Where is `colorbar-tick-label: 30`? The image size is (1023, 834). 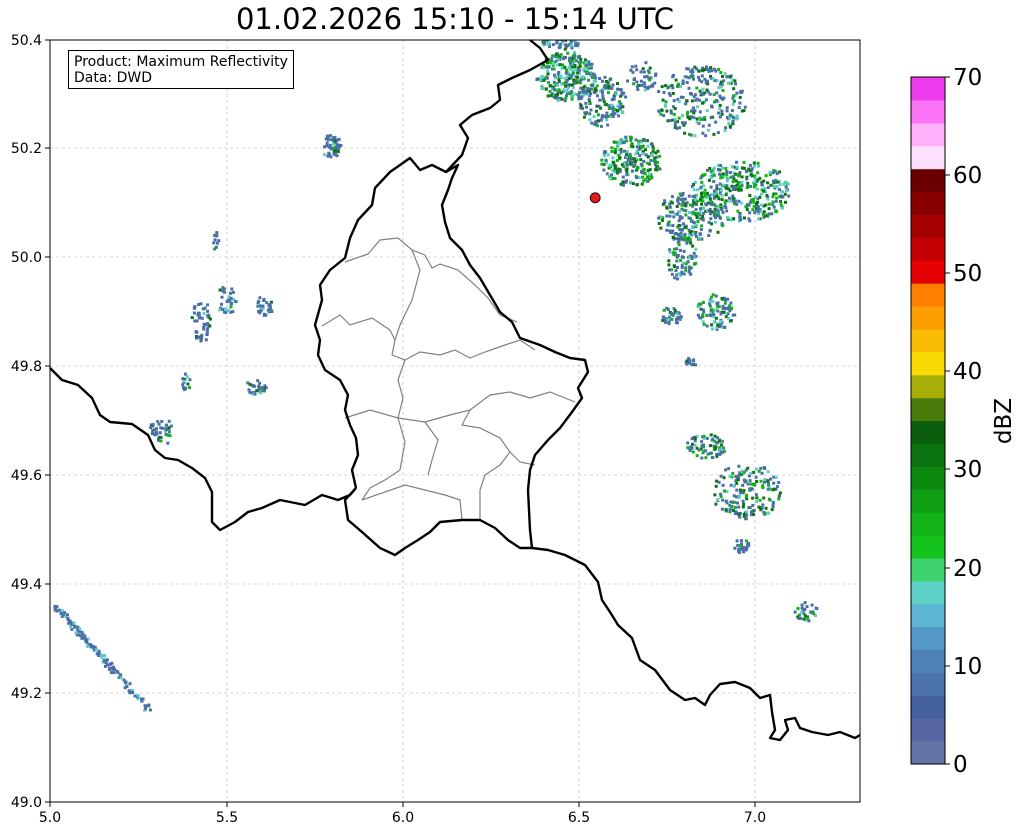 colorbar-tick-label: 30 is located at coordinates (967, 470).